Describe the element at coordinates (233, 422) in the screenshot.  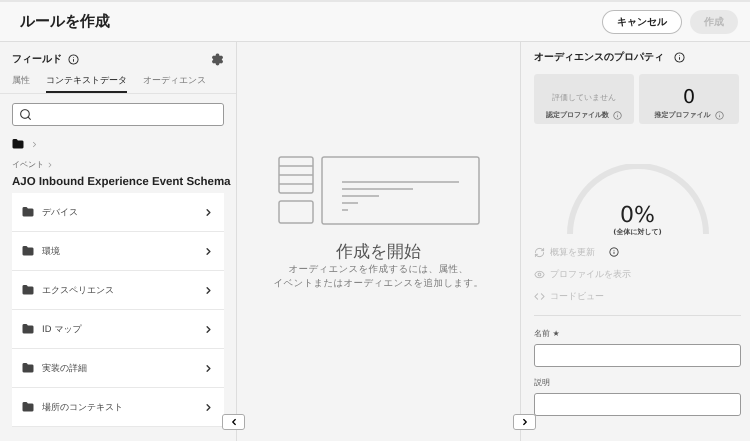
I see `collapse-button` at that location.